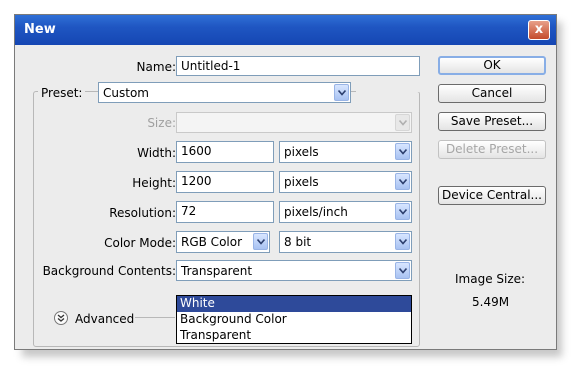  What do you see at coordinates (298, 242) in the screenshot?
I see `bit-depth-value: 8 bit` at bounding box center [298, 242].